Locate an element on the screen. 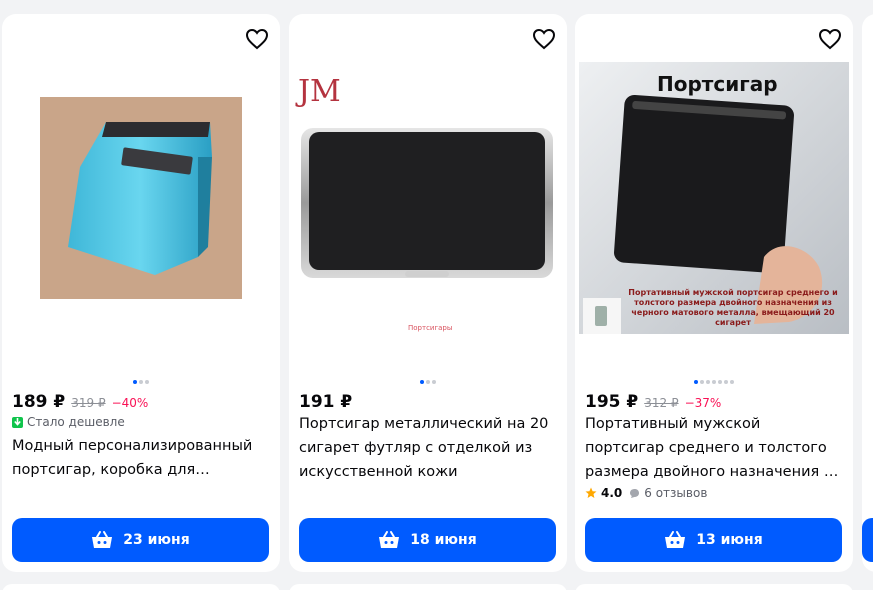 This screenshot has width=873, height=590. price-row: 195 ₽ 312 ₽ −37% is located at coordinates (653, 402).